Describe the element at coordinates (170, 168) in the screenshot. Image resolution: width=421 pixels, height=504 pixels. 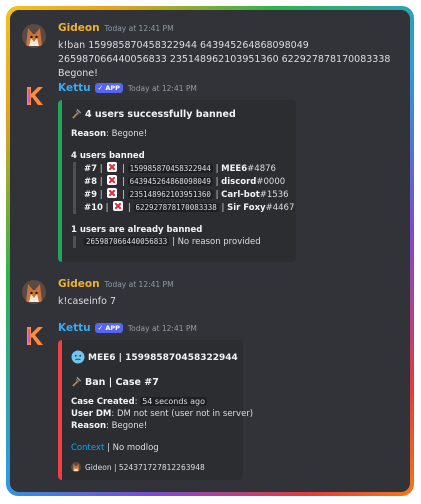
I see `user-id: 159985870458322944` at that location.